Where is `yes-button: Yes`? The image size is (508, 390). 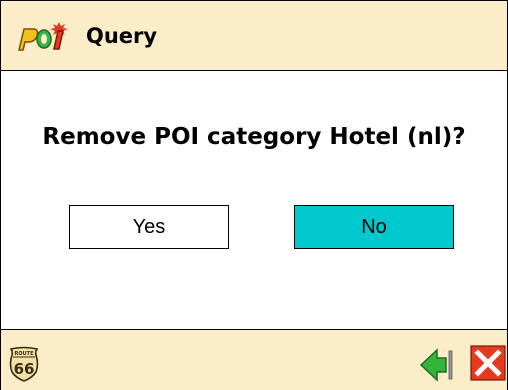
yes-button: Yes is located at coordinates (149, 227).